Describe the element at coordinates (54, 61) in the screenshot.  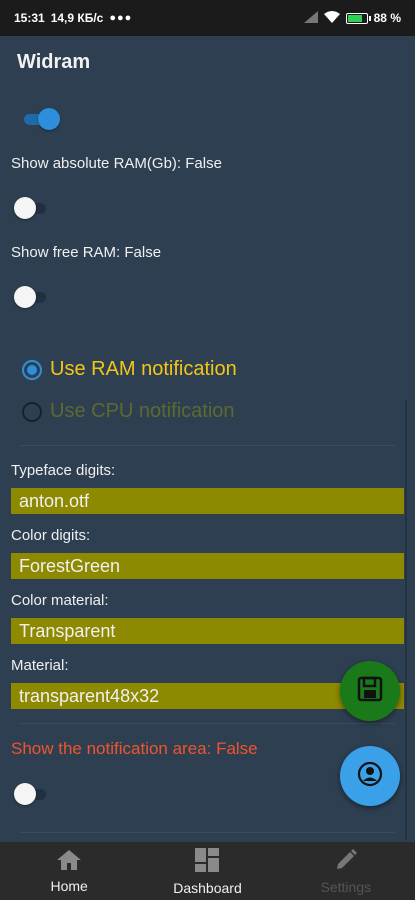
I see `app-title: Widram` at that location.